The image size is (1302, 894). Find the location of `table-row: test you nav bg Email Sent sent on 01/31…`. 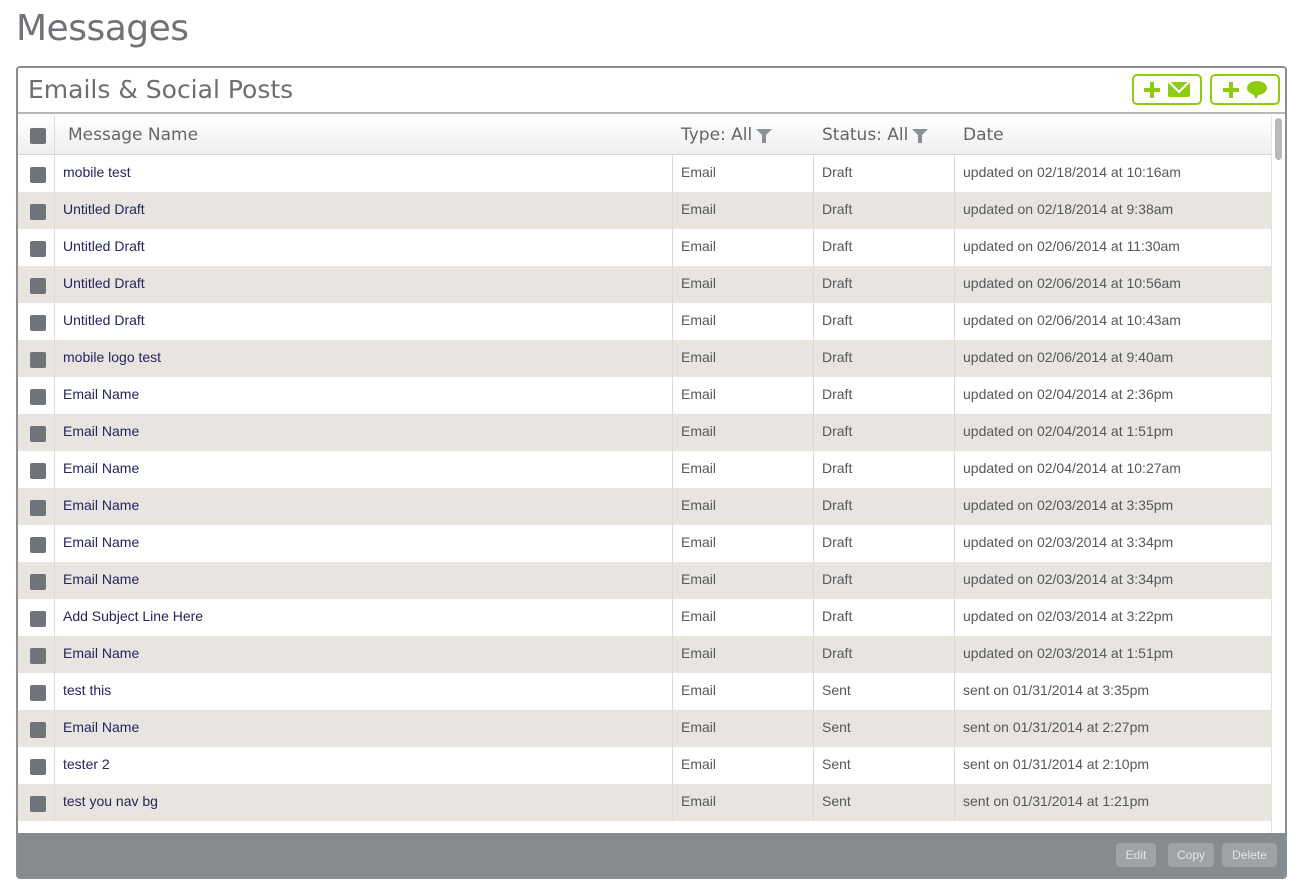

table-row: test you nav bg Email Sent sent on 01/31… is located at coordinates (644, 802).